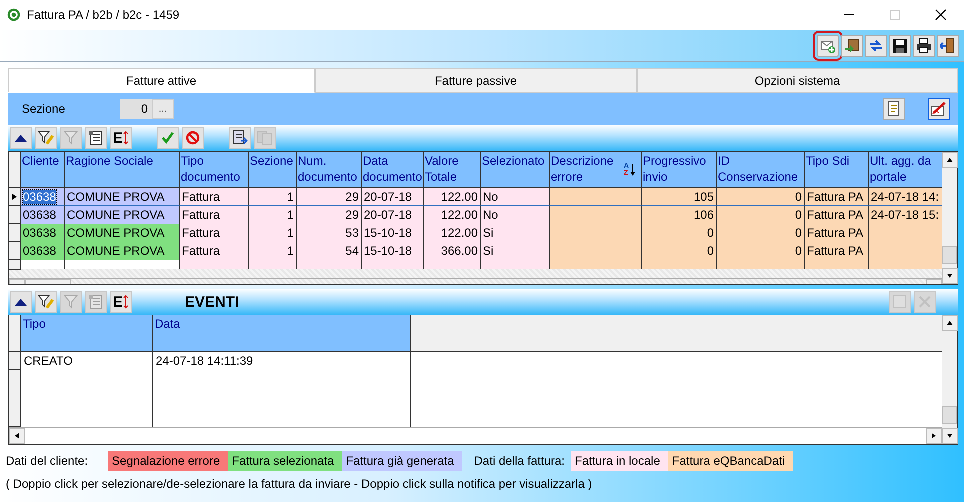 Image resolution: width=964 pixels, height=502 pixels. I want to click on column-header: Ragione Sociale, so click(122, 170).